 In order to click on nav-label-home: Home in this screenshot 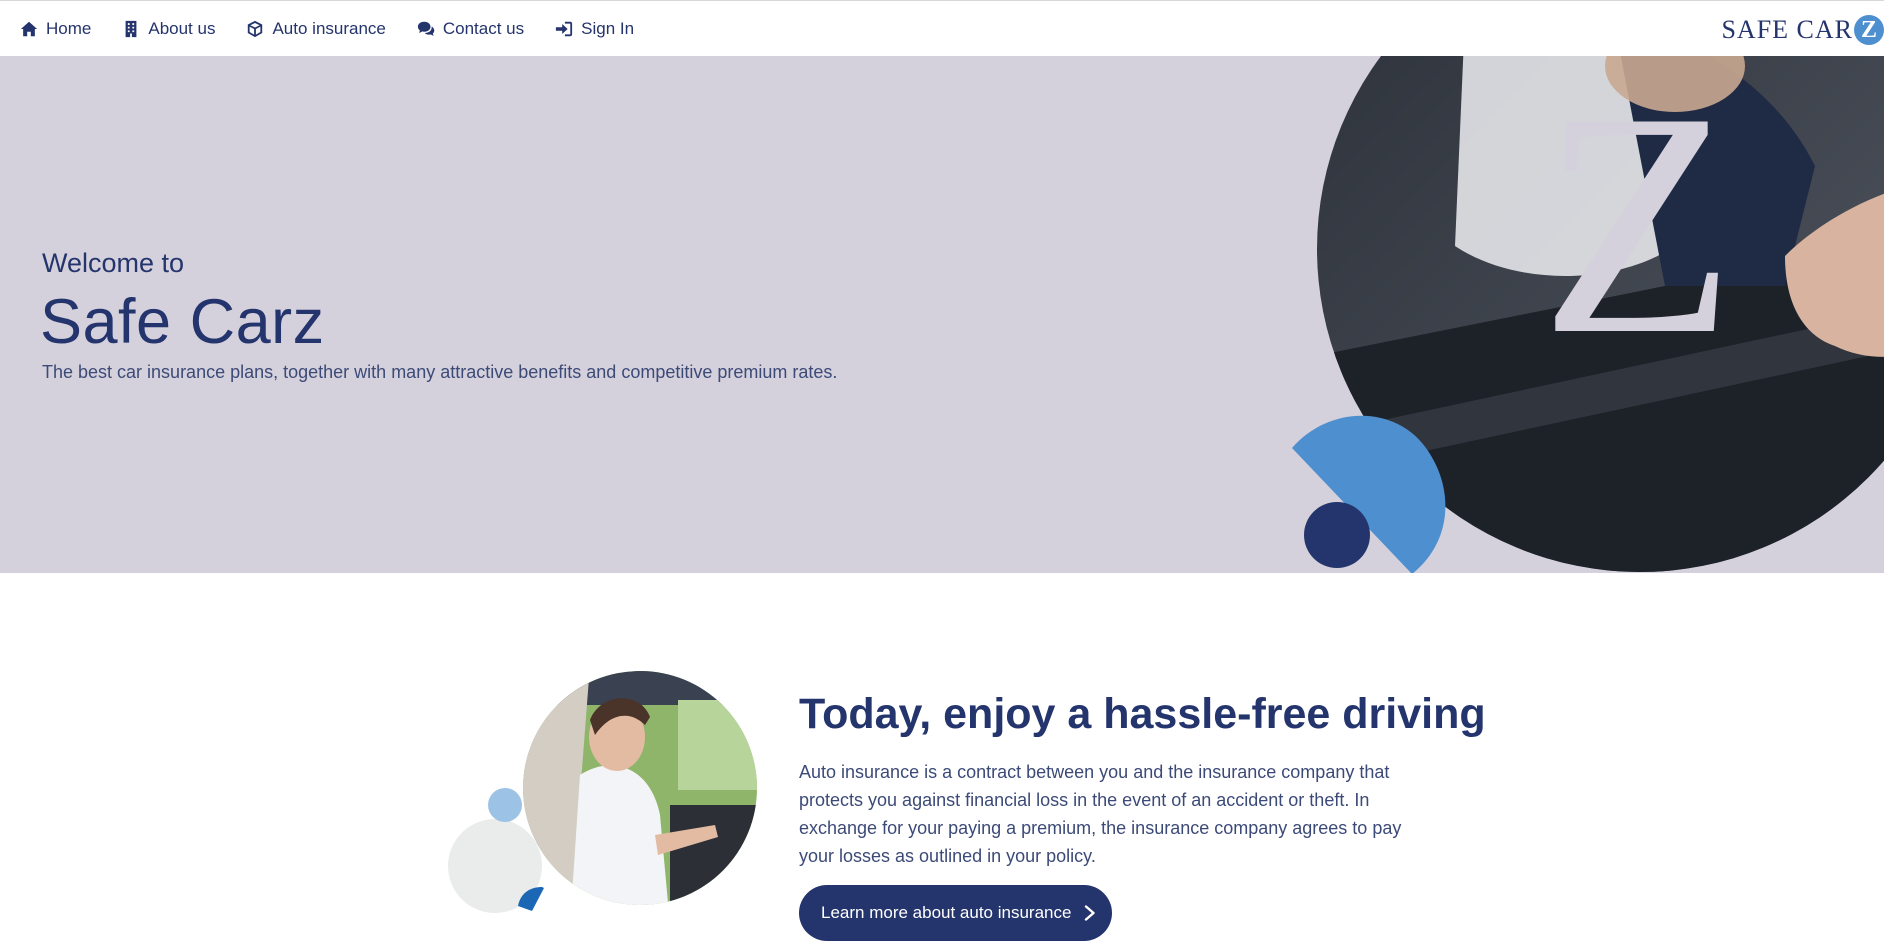, I will do `click(69, 28)`.